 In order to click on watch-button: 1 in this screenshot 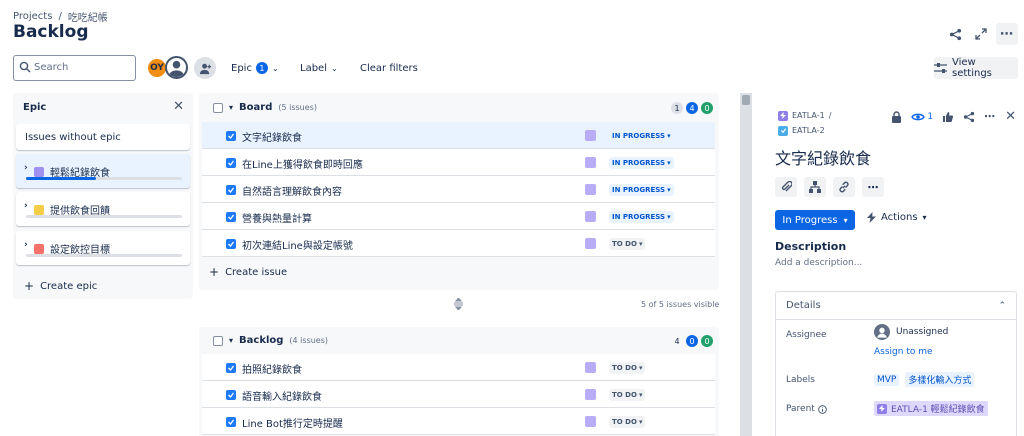, I will do `click(922, 117)`.